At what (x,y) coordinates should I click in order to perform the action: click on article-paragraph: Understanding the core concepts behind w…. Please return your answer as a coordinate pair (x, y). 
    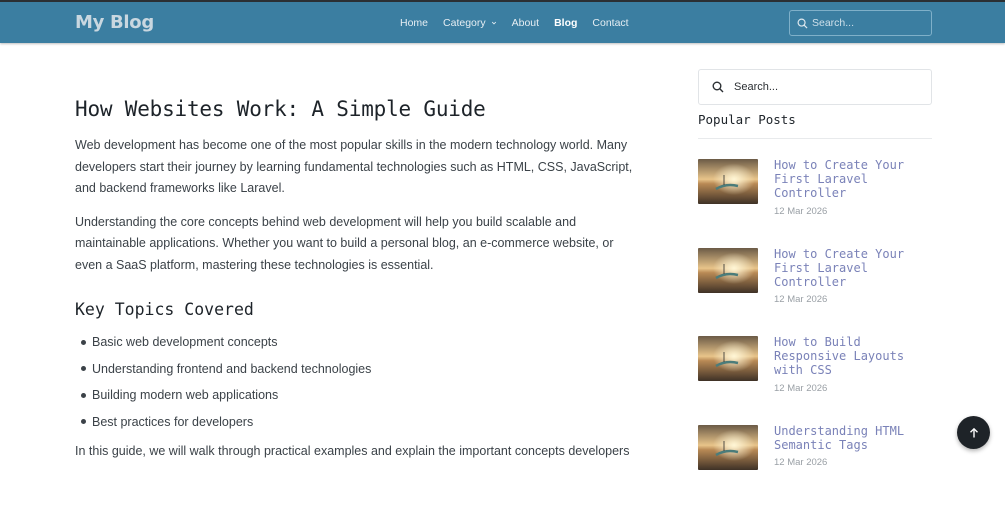
    Looking at the image, I should click on (357, 244).